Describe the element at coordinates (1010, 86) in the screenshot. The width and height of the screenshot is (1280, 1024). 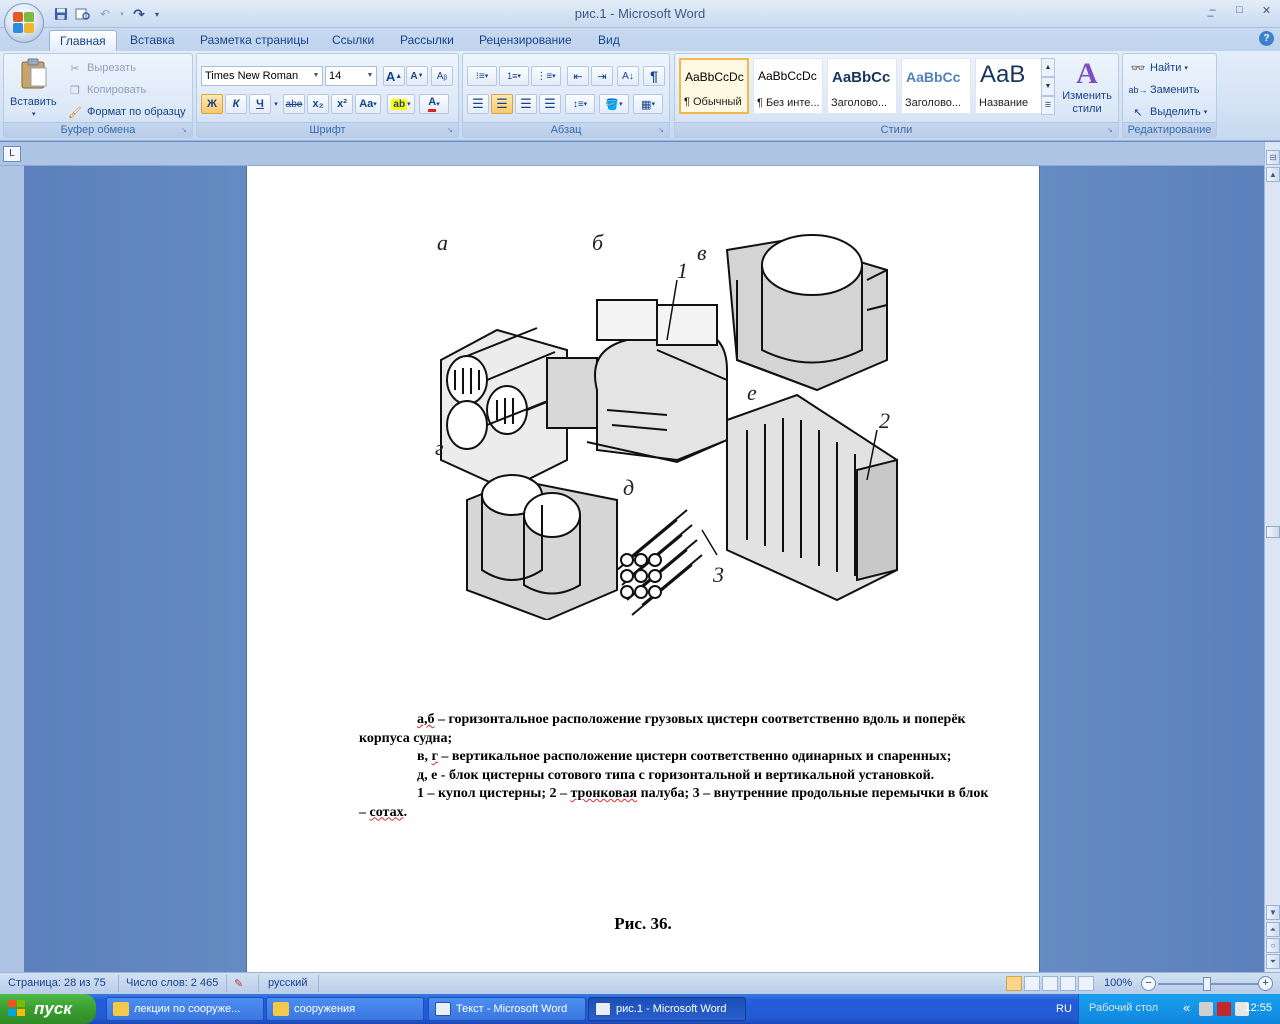
I see `style-title: AaB Название` at that location.